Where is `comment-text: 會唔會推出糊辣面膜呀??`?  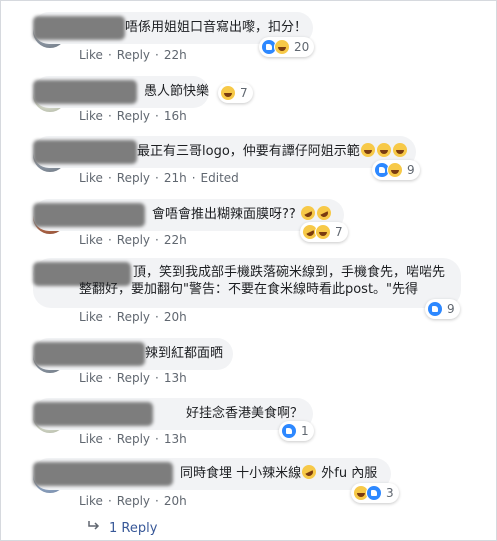 comment-text: 會唔會推出糊辣面膜呀?? is located at coordinates (243, 213).